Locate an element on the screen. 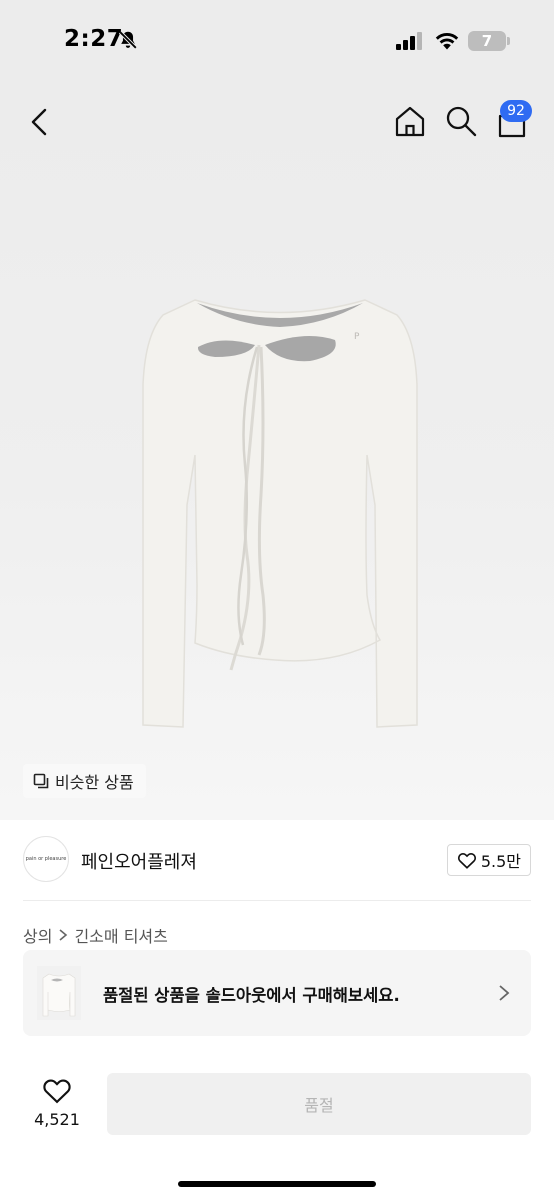 Image resolution: width=554 pixels, height=1200 pixels. battery-icon: 7 is located at coordinates (487, 41).